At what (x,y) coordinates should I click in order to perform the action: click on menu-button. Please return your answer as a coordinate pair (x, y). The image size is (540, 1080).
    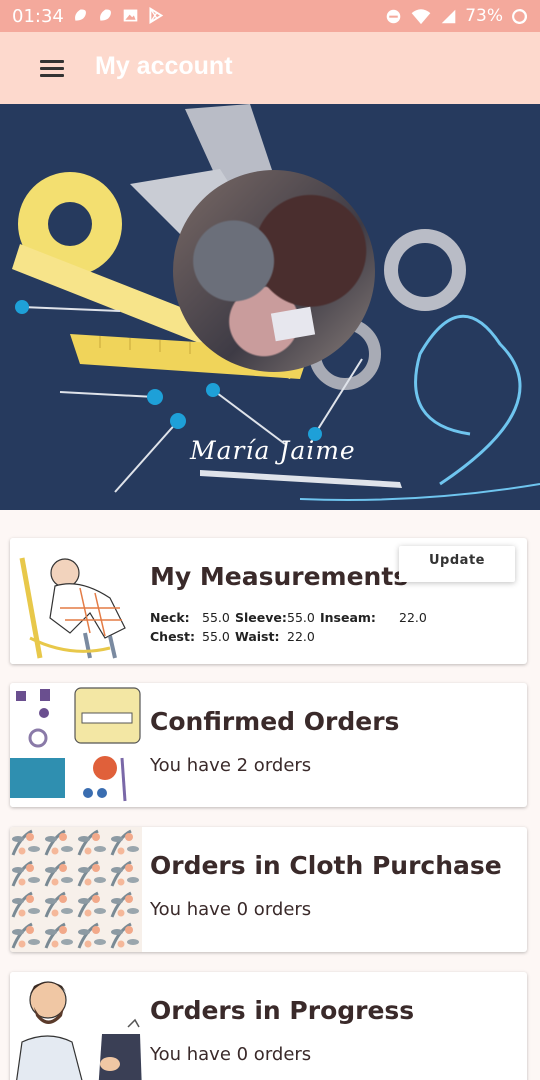
    Looking at the image, I should click on (46, 68).